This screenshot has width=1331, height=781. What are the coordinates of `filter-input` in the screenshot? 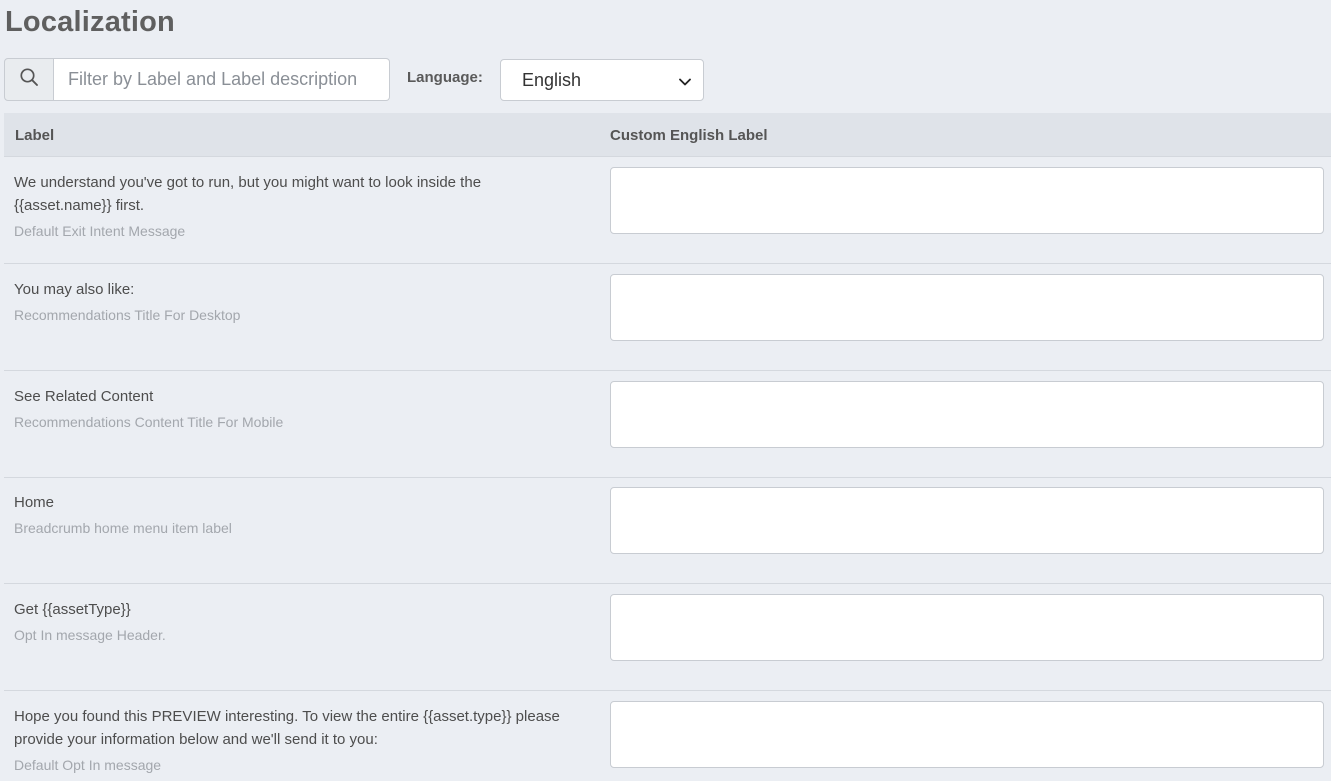 It's located at (222, 79).